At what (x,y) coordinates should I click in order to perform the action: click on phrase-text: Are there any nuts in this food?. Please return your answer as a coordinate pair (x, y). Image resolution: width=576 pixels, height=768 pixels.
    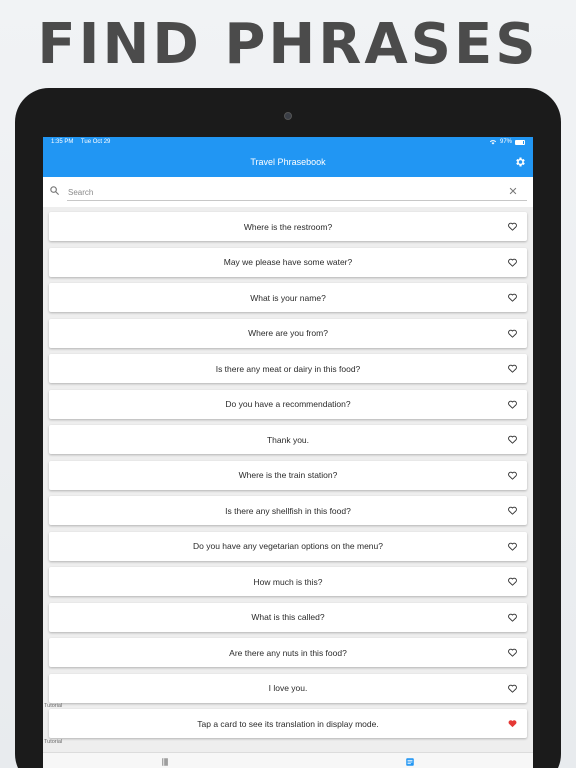
    Looking at the image, I should click on (288, 652).